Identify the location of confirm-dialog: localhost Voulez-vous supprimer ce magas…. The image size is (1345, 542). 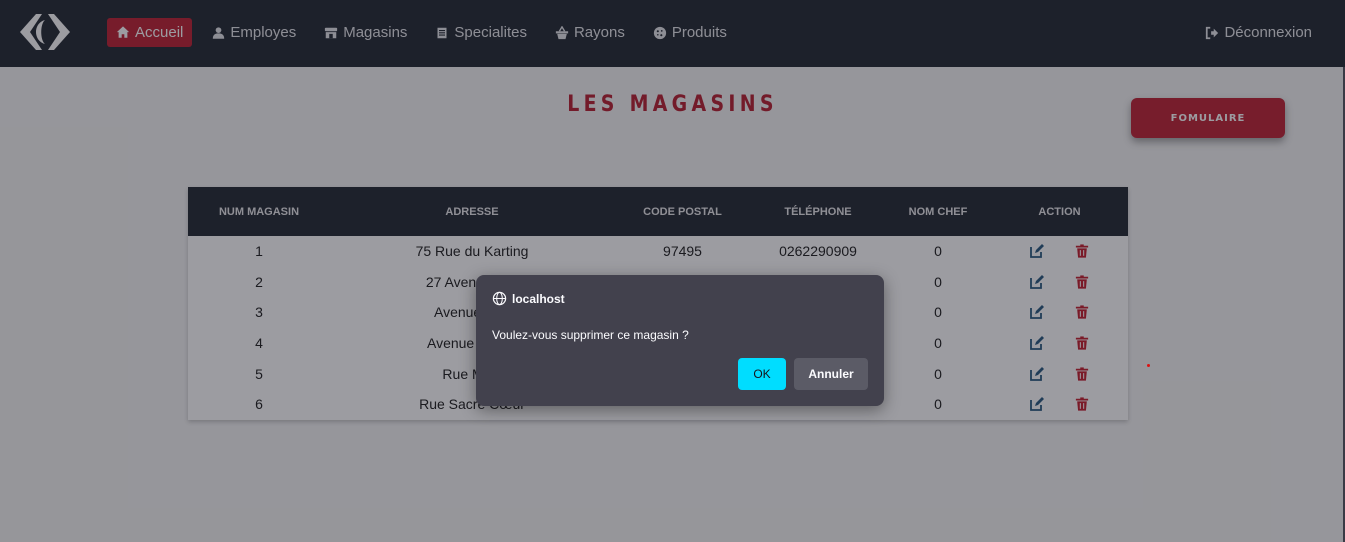
(680, 340).